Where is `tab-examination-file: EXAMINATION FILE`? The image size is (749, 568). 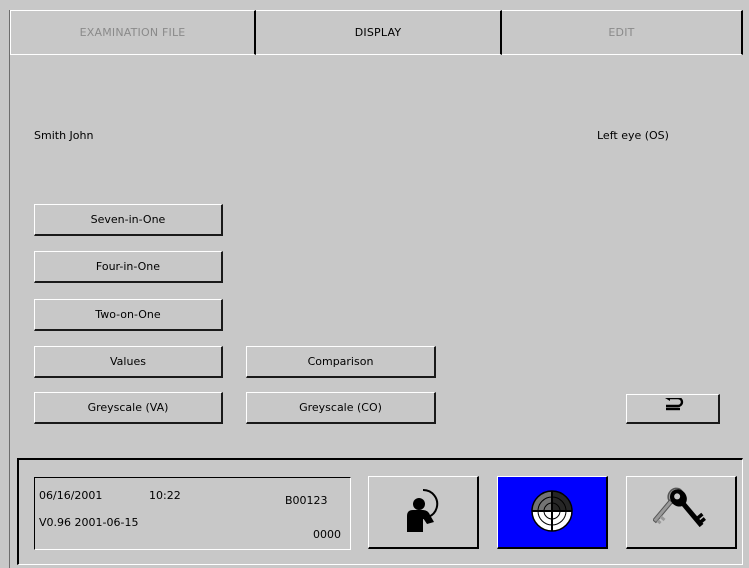 tab-examination-file: EXAMINATION FILE is located at coordinates (133, 32).